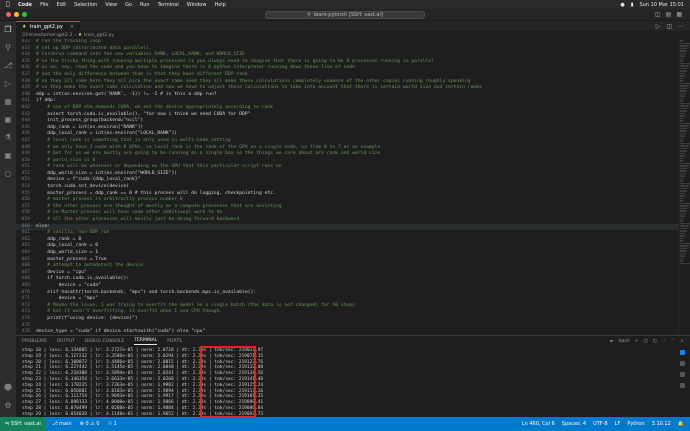 Image resolution: width=690 pixels, height=431 pixels. Describe the element at coordinates (679, 14) in the screenshot. I see `customize-layout-icon: ▦` at that location.